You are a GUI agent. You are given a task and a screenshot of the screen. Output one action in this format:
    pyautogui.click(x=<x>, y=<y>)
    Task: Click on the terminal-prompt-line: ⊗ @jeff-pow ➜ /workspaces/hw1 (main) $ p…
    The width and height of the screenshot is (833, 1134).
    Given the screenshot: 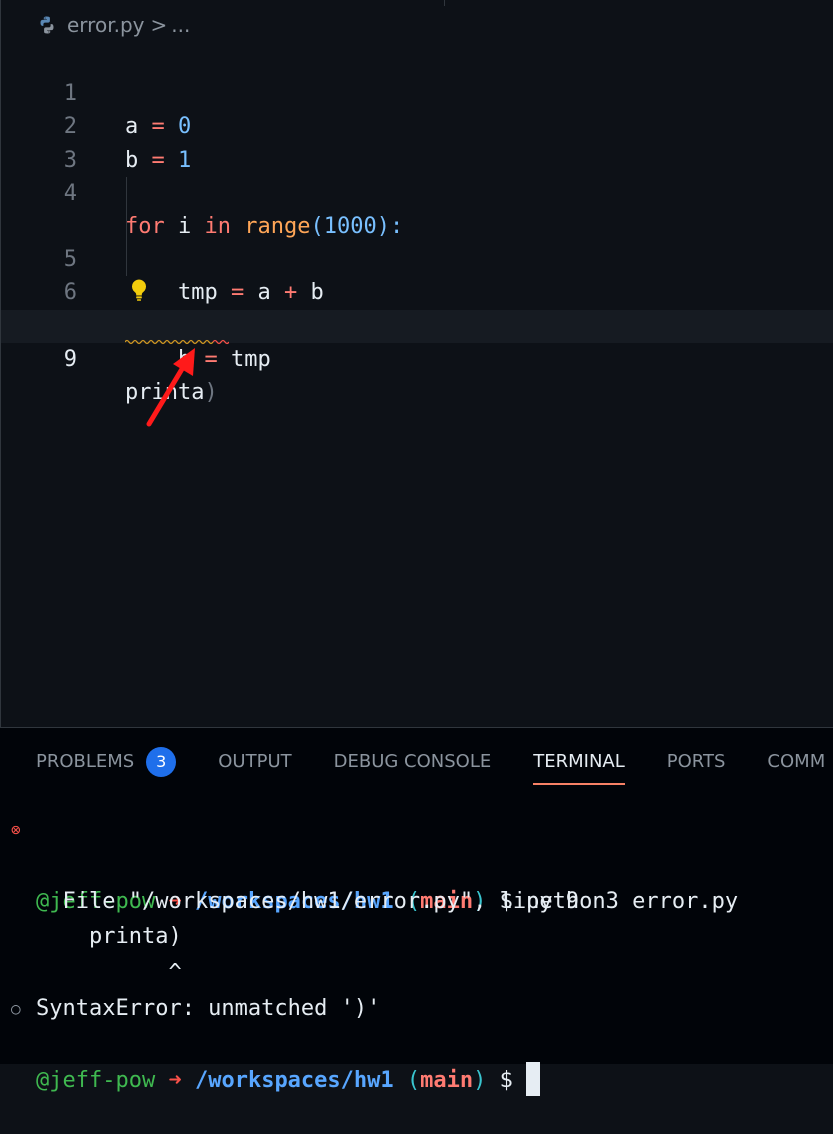 What is the action you would take?
    pyautogui.click(x=416, y=863)
    